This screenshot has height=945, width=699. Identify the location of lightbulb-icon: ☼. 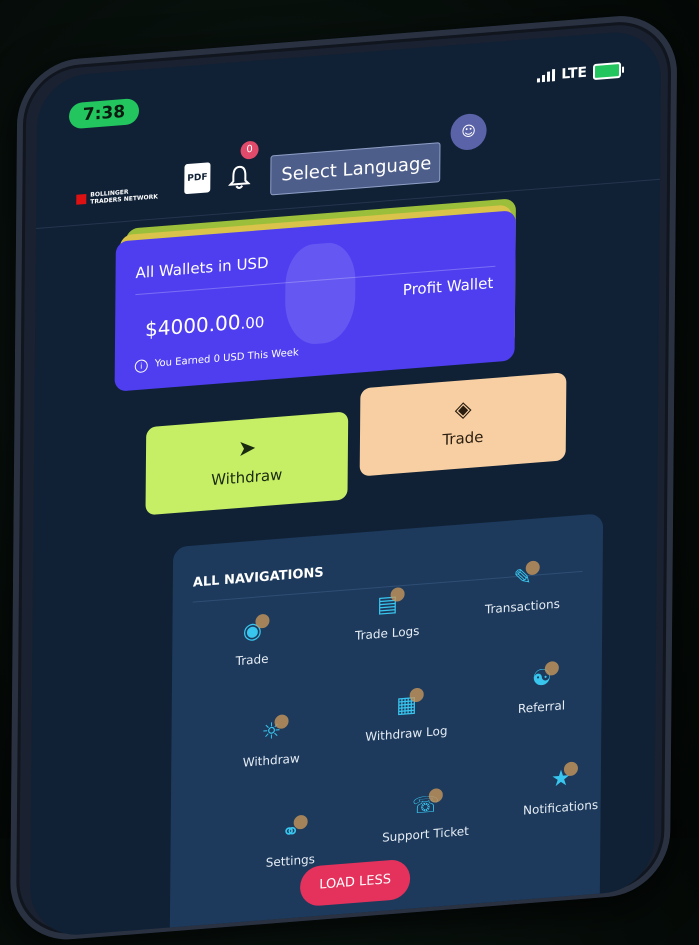
(271, 732).